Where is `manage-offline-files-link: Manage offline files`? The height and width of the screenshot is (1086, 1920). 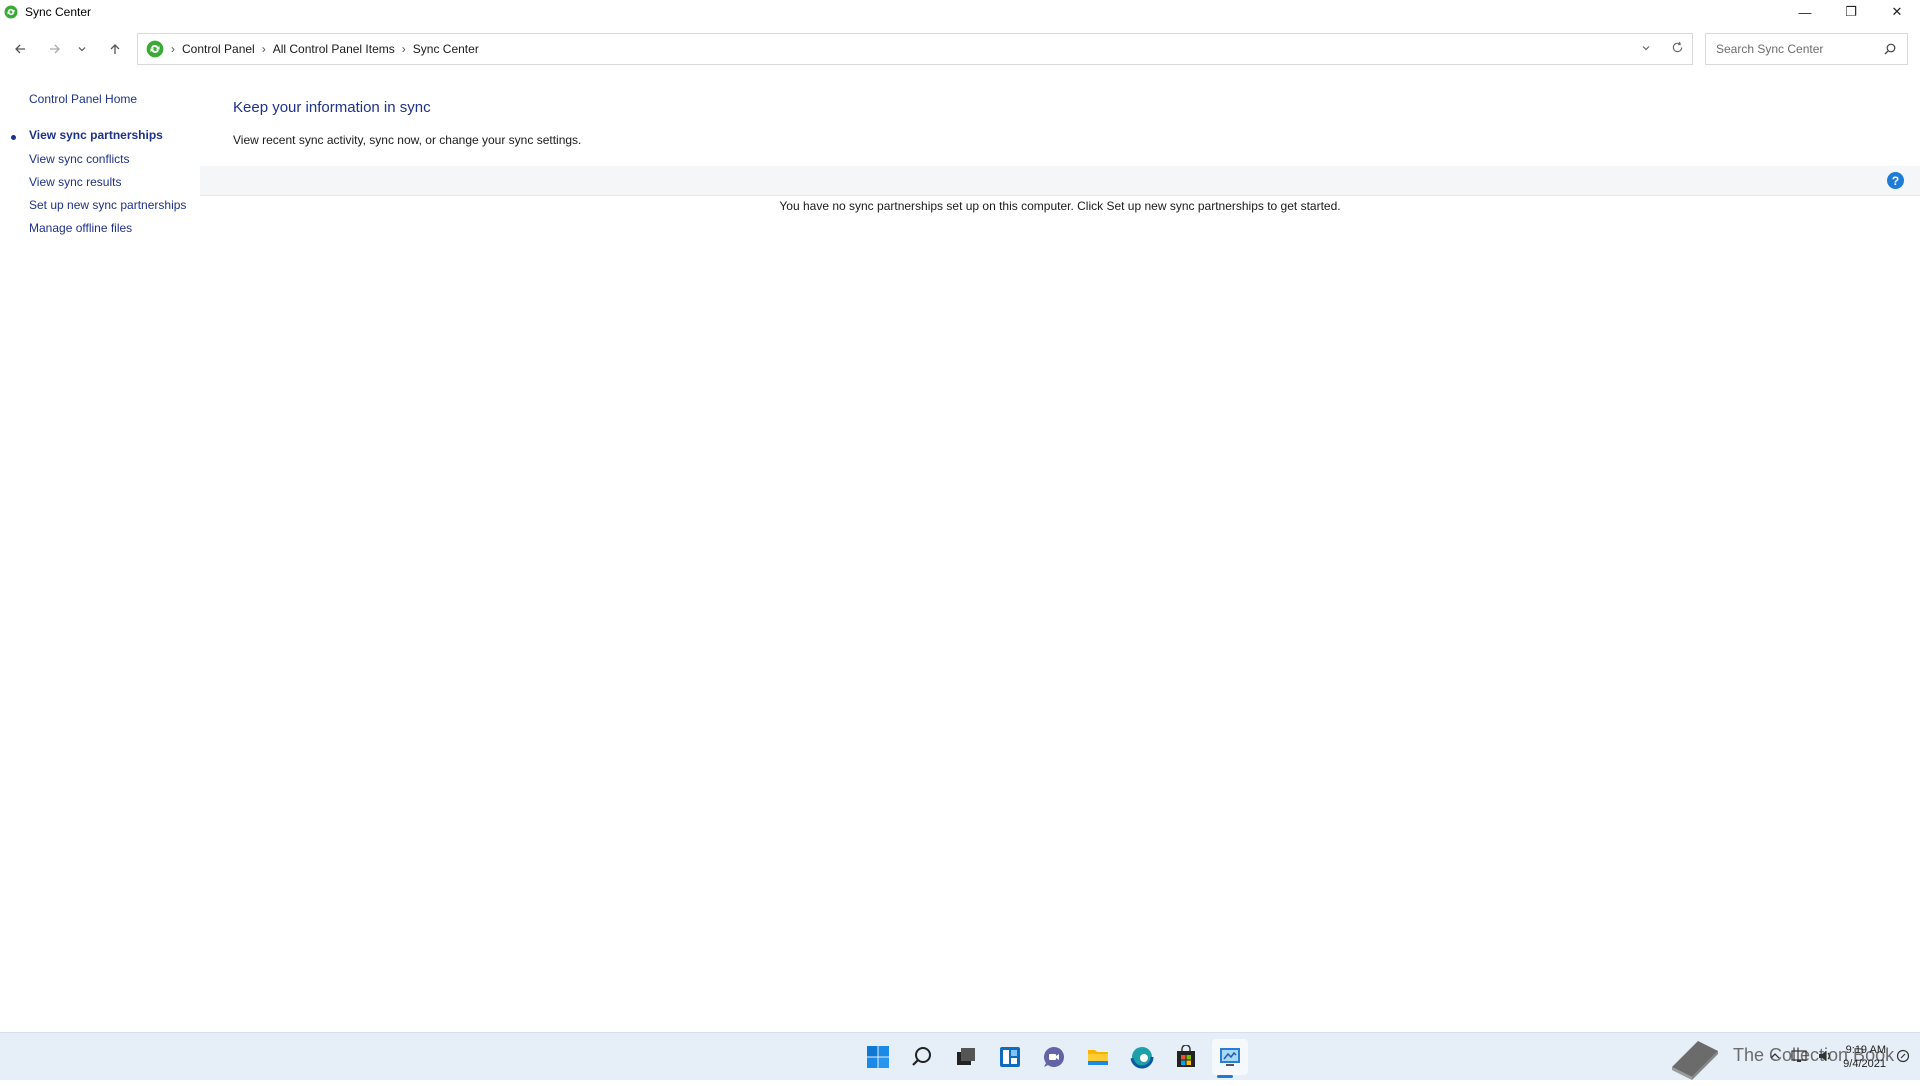 manage-offline-files-link: Manage offline files is located at coordinates (80, 228).